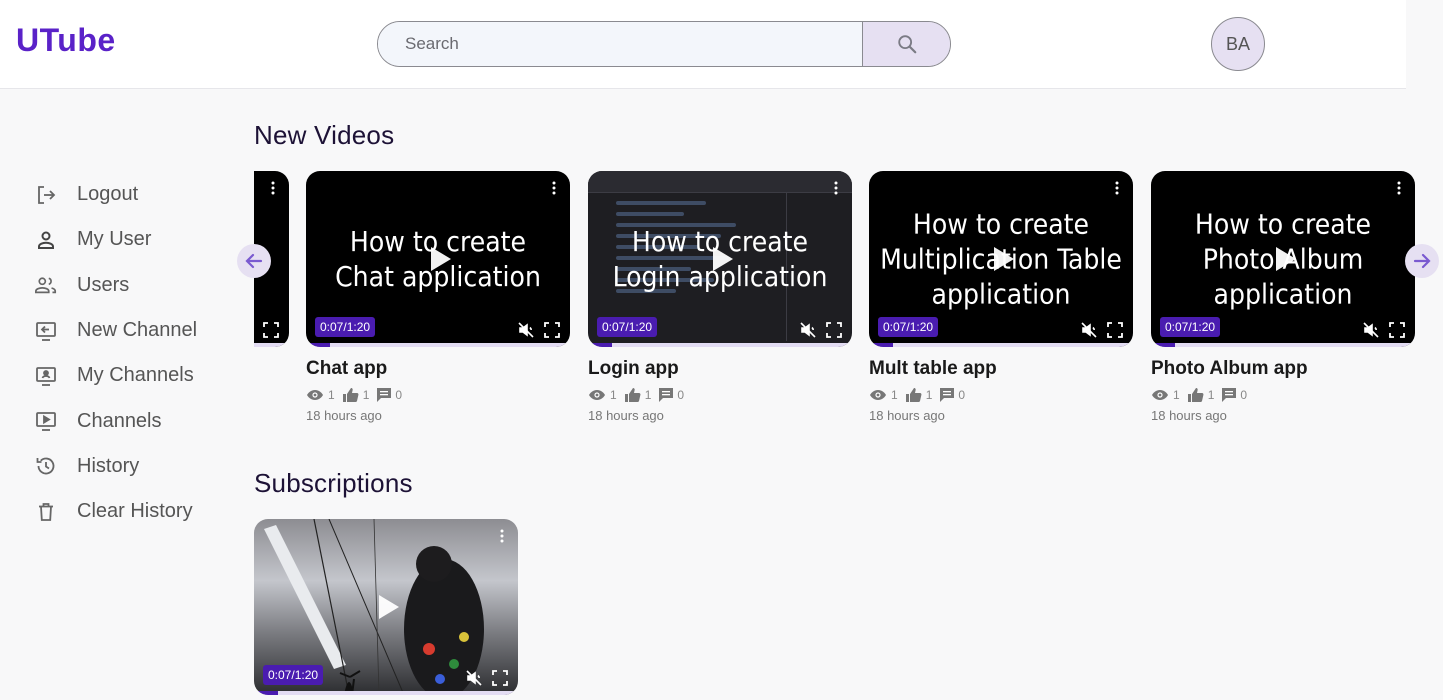 This screenshot has width=1443, height=700. I want to click on sidebar-item-my-user: My User, so click(115, 239).